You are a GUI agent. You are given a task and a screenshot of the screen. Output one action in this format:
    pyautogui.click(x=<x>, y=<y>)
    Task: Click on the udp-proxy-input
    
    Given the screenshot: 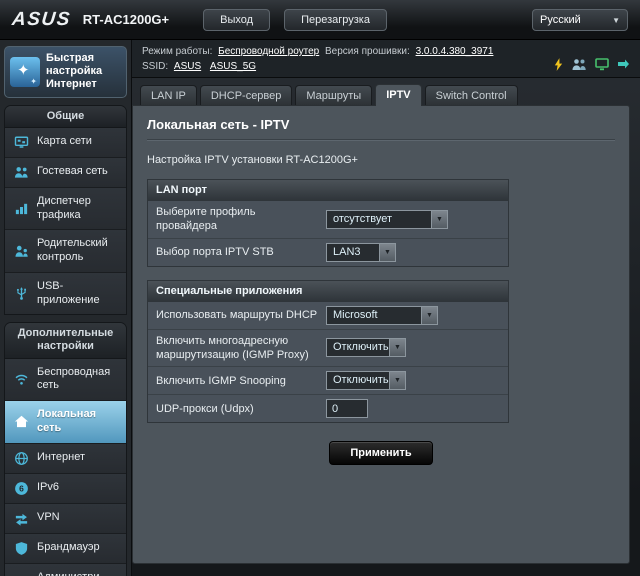 What is the action you would take?
    pyautogui.click(x=347, y=409)
    